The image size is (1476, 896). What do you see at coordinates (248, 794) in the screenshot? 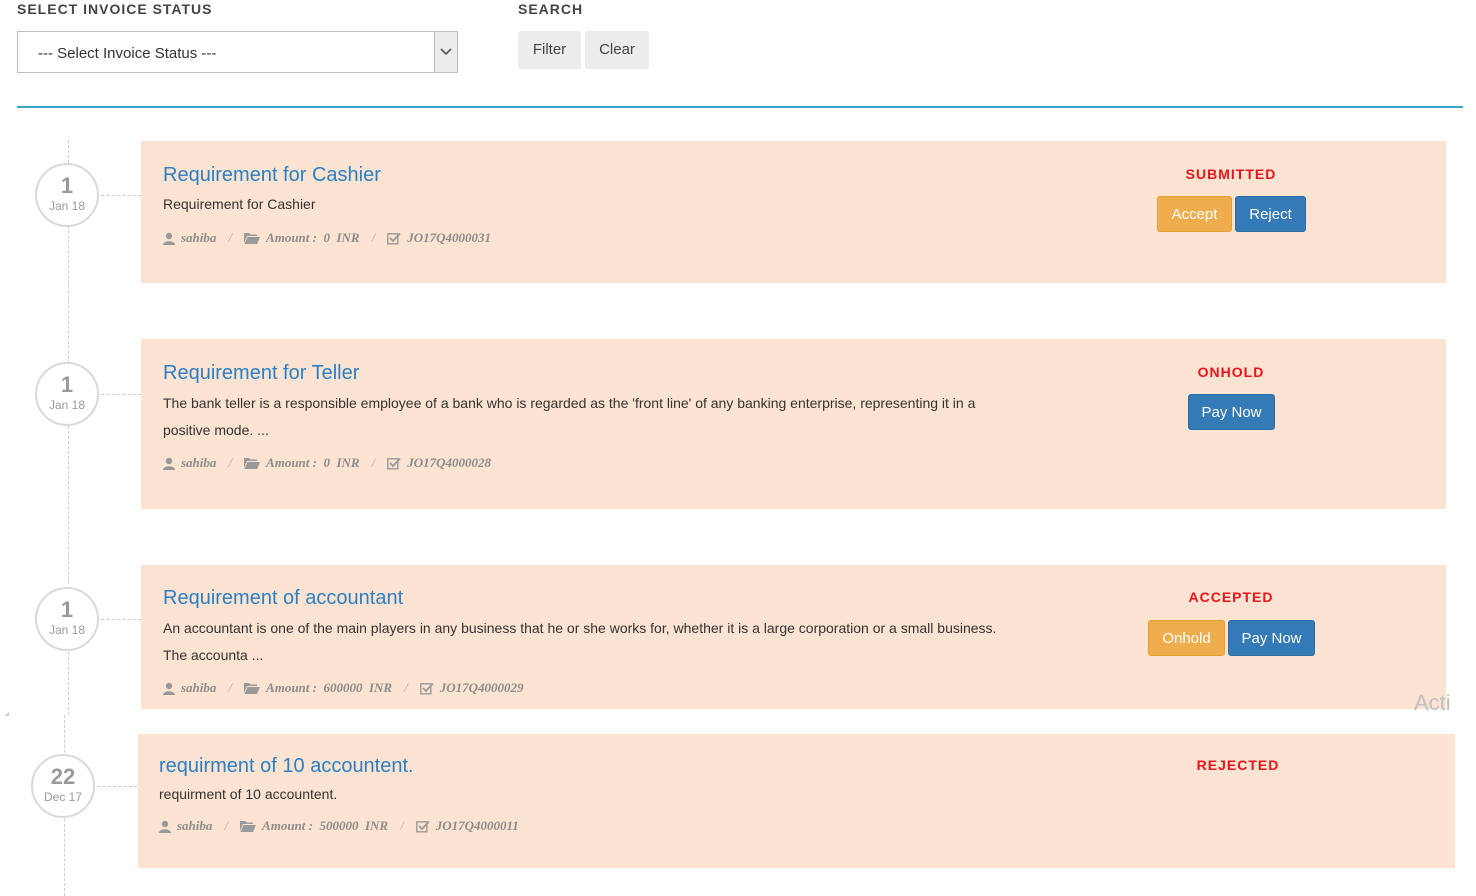
I see `invoice-description: requirment of 10 accountent.` at bounding box center [248, 794].